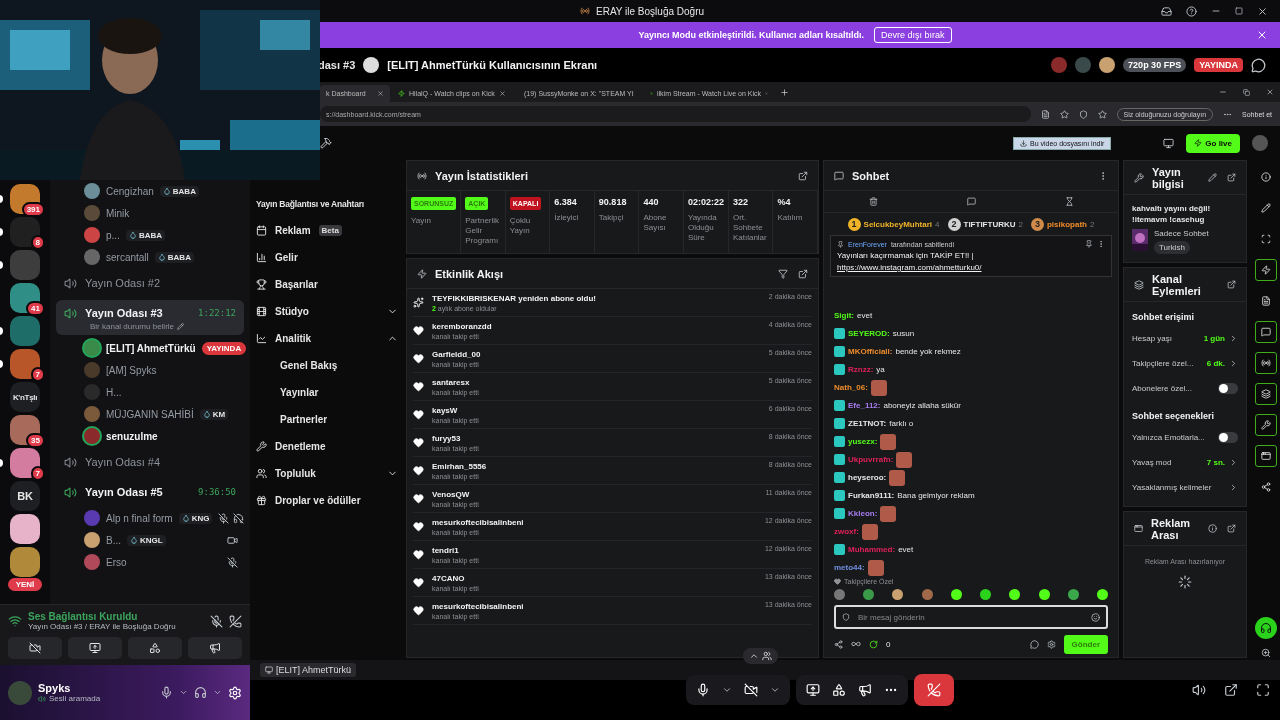 The height and width of the screenshot is (720, 1280). What do you see at coordinates (132, 436) in the screenshot?
I see `member-name: senuzulme` at bounding box center [132, 436].